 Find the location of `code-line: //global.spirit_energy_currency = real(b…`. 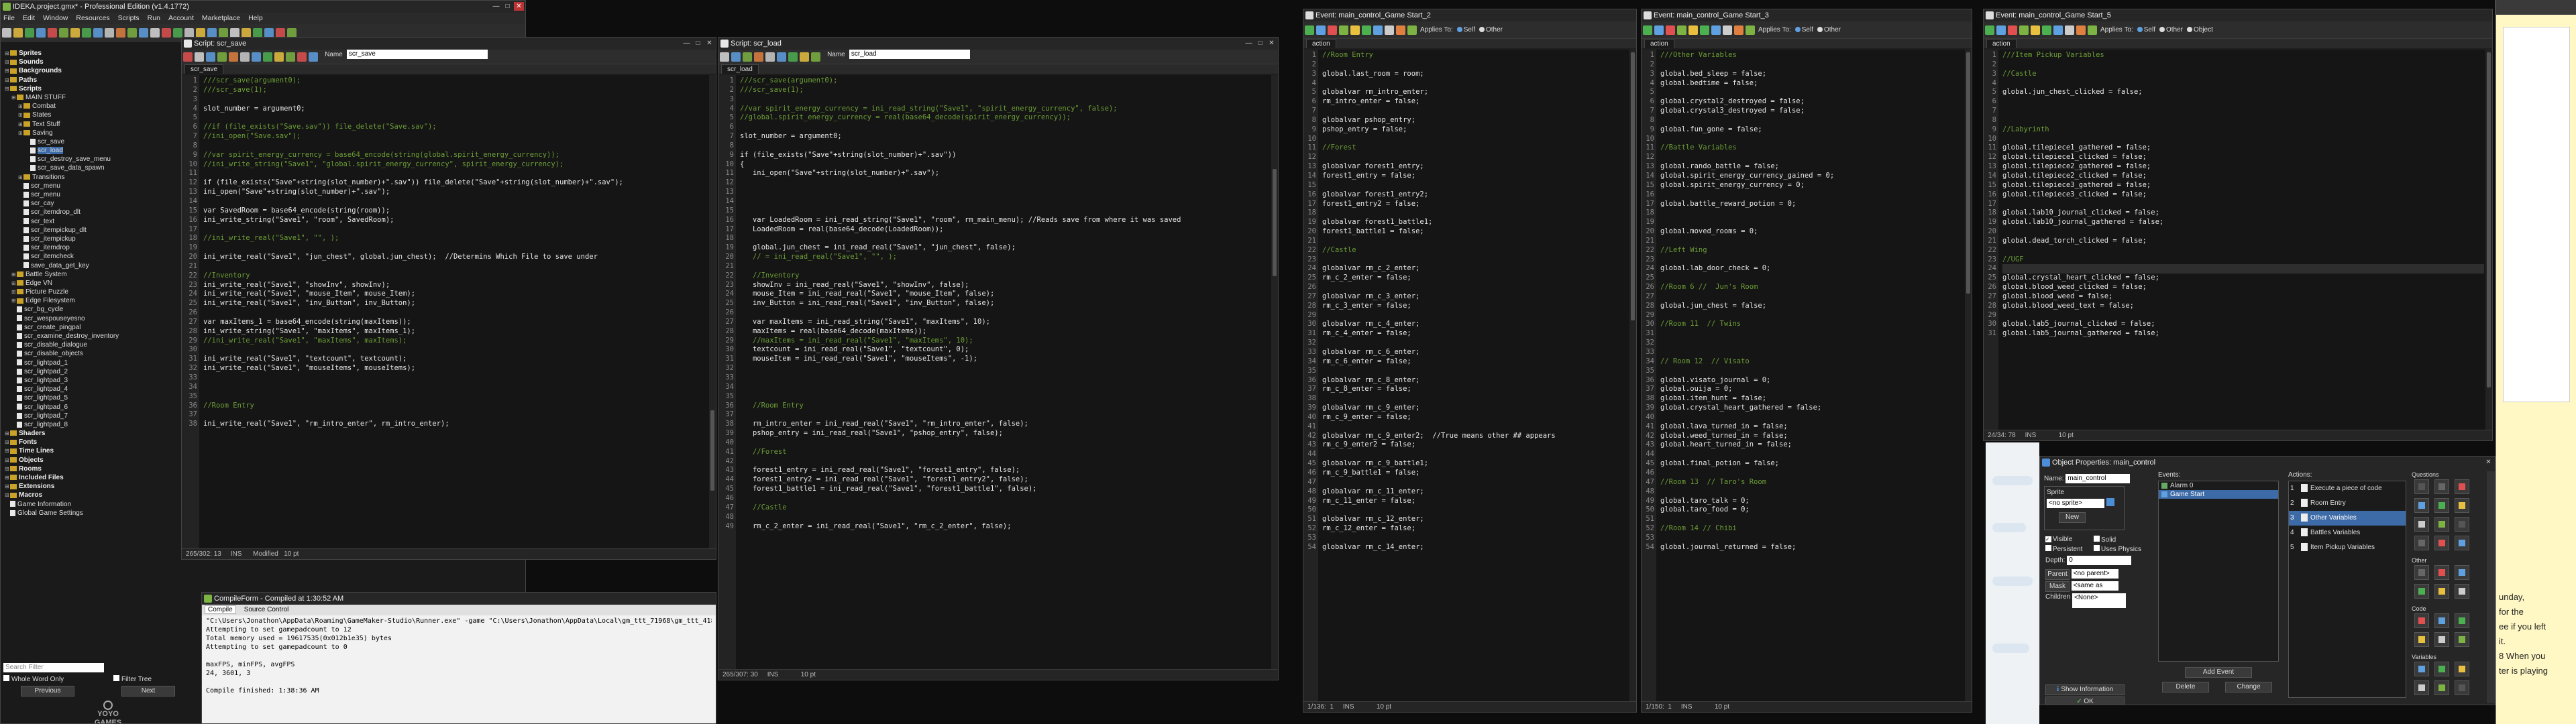

code-line: //global.spirit_energy_currency = real(b… is located at coordinates (1005, 118).